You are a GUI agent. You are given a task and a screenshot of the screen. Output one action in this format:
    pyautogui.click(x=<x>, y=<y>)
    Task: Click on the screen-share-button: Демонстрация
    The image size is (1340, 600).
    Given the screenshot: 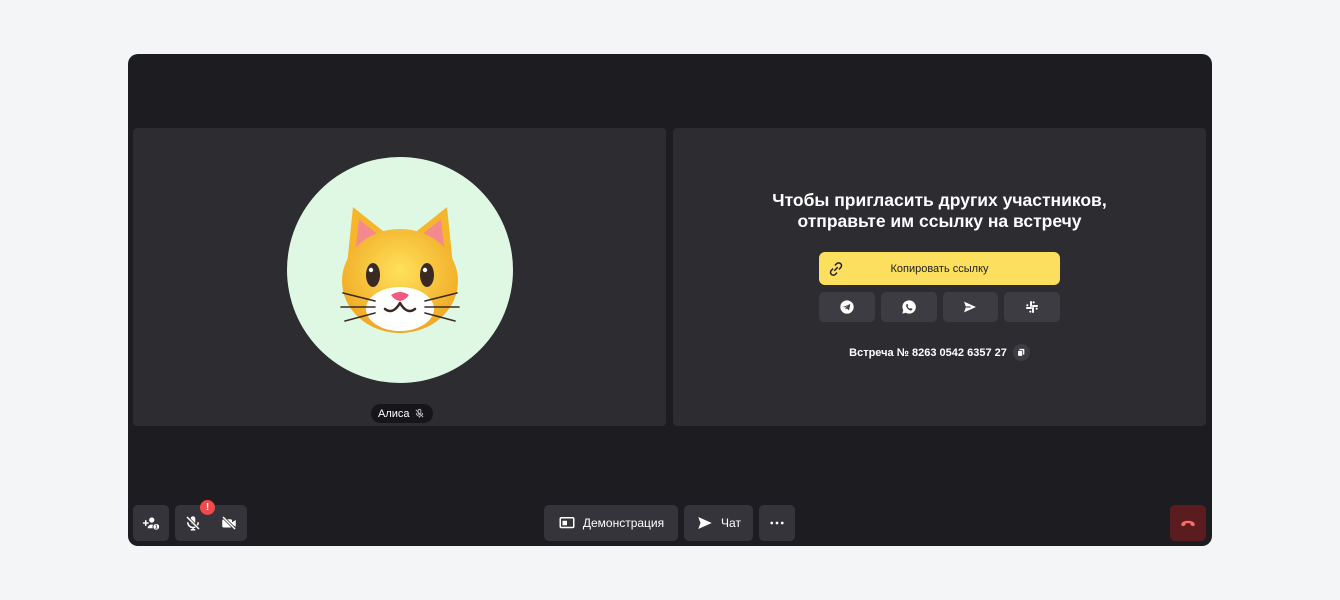 What is the action you would take?
    pyautogui.click(x=611, y=523)
    